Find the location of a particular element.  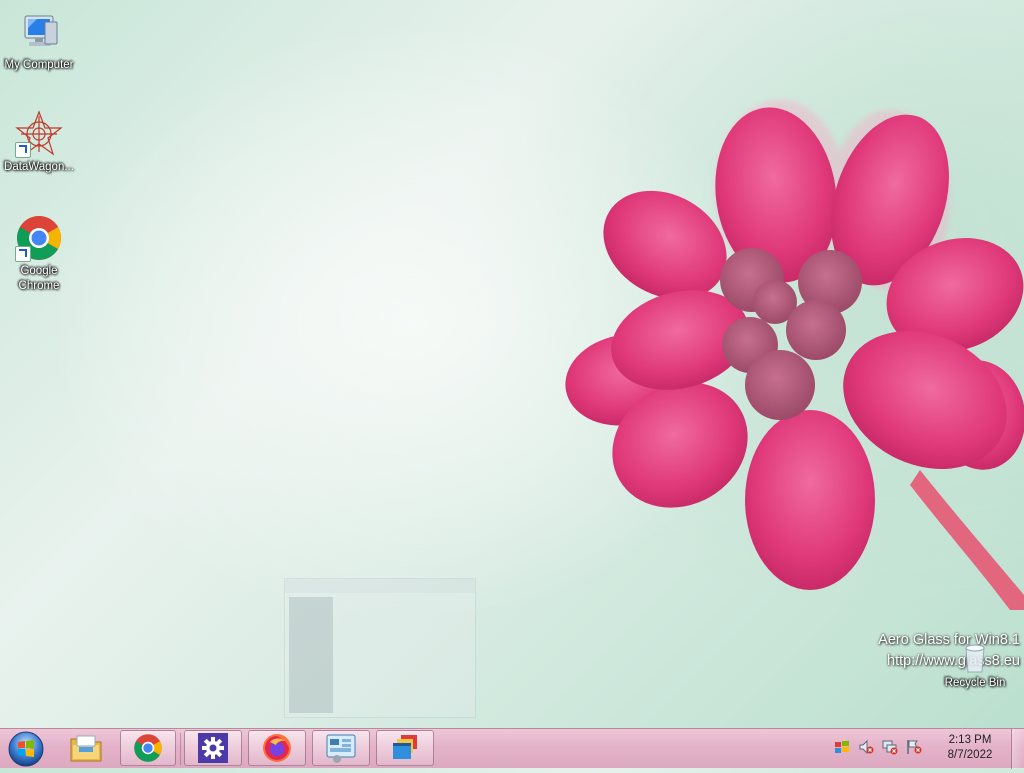

recycle-bin-icon is located at coordinates (975, 657).